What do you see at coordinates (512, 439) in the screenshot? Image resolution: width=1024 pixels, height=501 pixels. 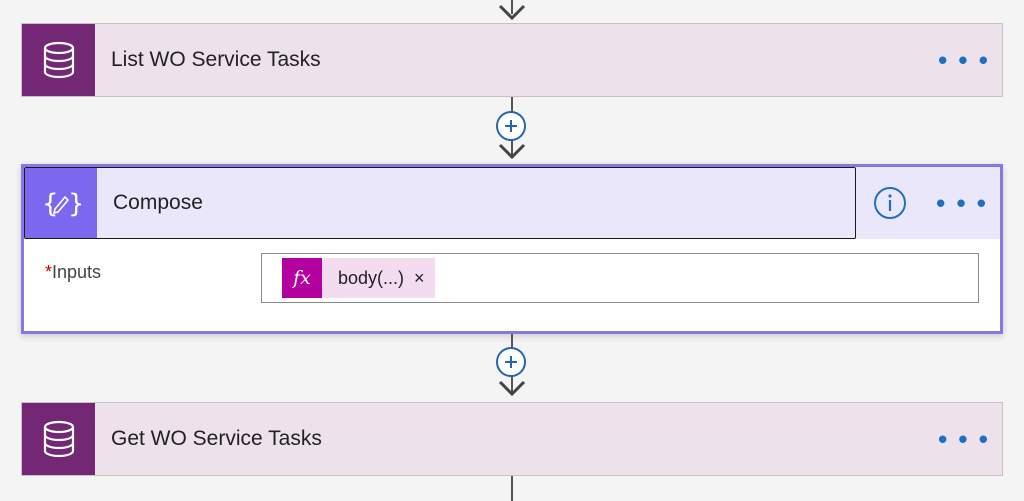 I see `action-card-get-wo-service-tasks: Get WO Service Tasks • • •` at bounding box center [512, 439].